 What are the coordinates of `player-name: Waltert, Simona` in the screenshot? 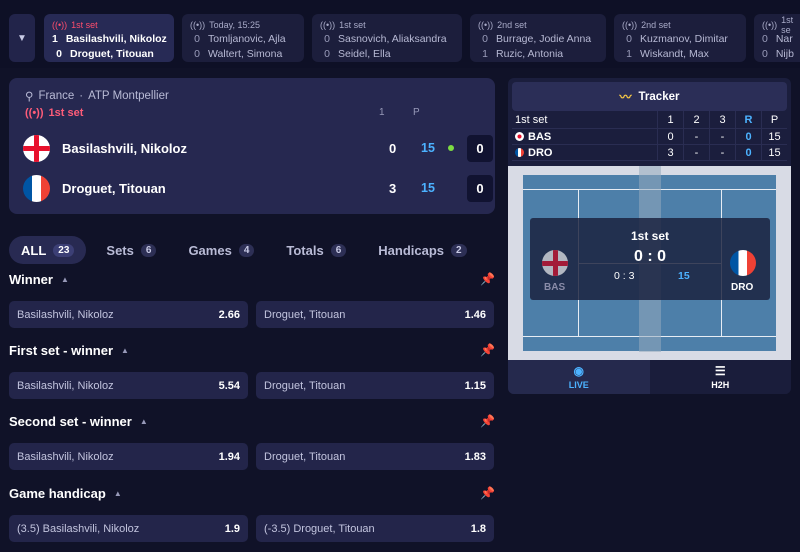 It's located at (245, 53).